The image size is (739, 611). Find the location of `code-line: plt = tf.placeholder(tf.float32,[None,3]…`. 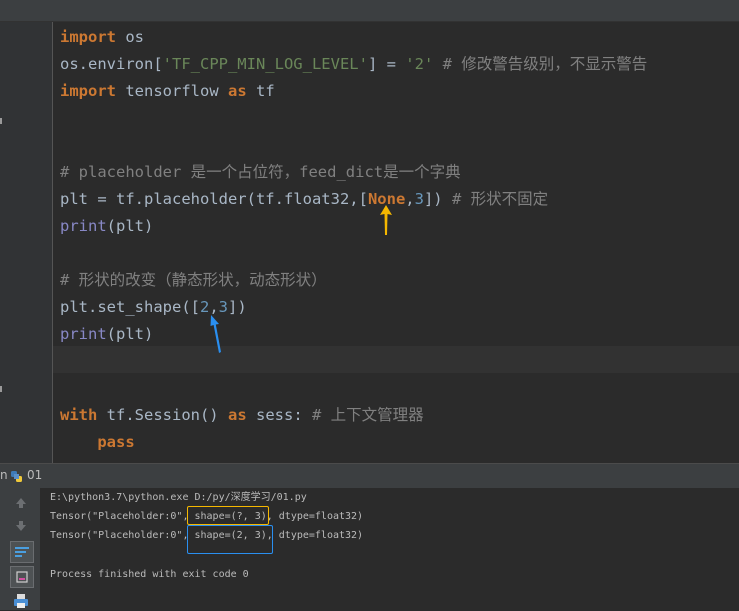

code-line: plt = tf.placeholder(tf.float32,[None,3]… is located at coordinates (304, 199).